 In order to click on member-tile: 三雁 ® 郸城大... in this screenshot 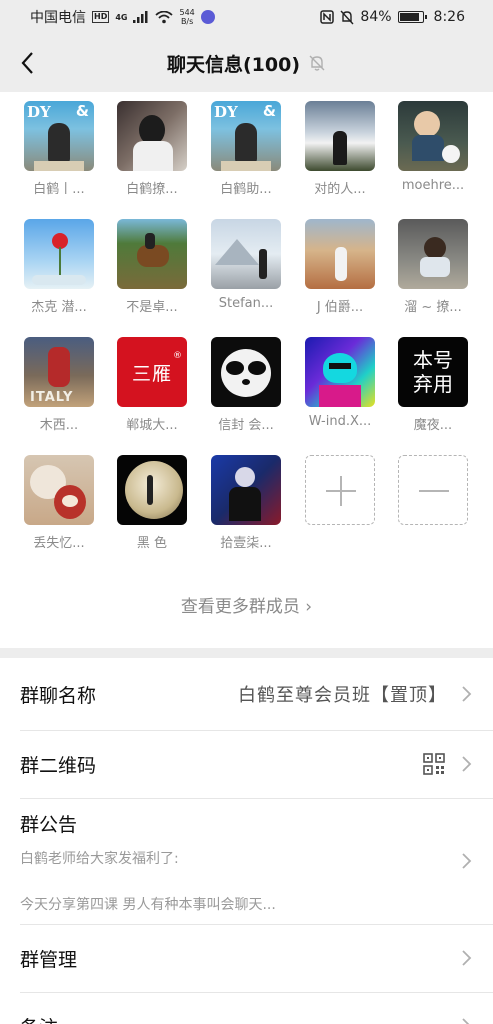, I will do `click(152, 385)`.